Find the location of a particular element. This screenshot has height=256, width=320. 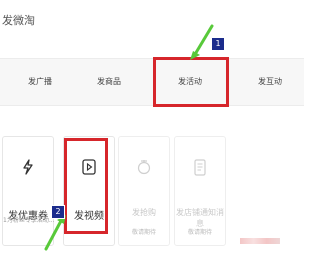

card-store-notice-sub: 敬请期待 is located at coordinates (199, 232).